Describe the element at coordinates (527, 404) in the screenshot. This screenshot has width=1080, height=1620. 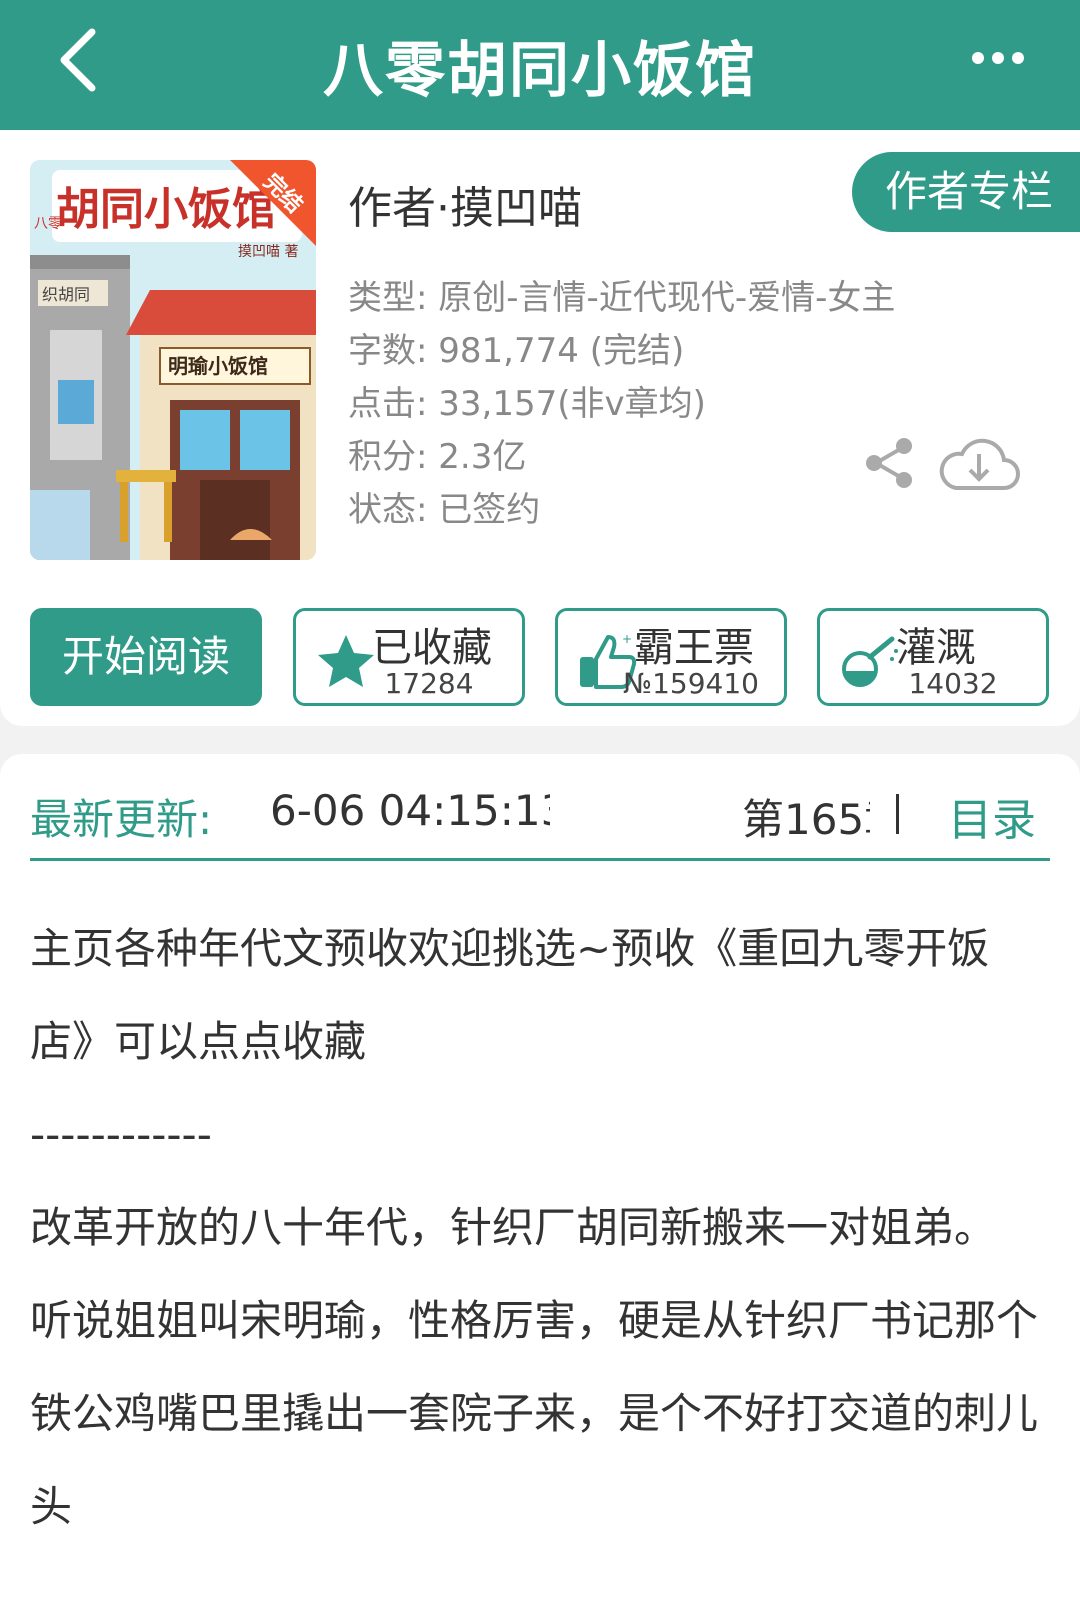
I see `meta-clicks: 点击: 33,157(非v章均)` at that location.